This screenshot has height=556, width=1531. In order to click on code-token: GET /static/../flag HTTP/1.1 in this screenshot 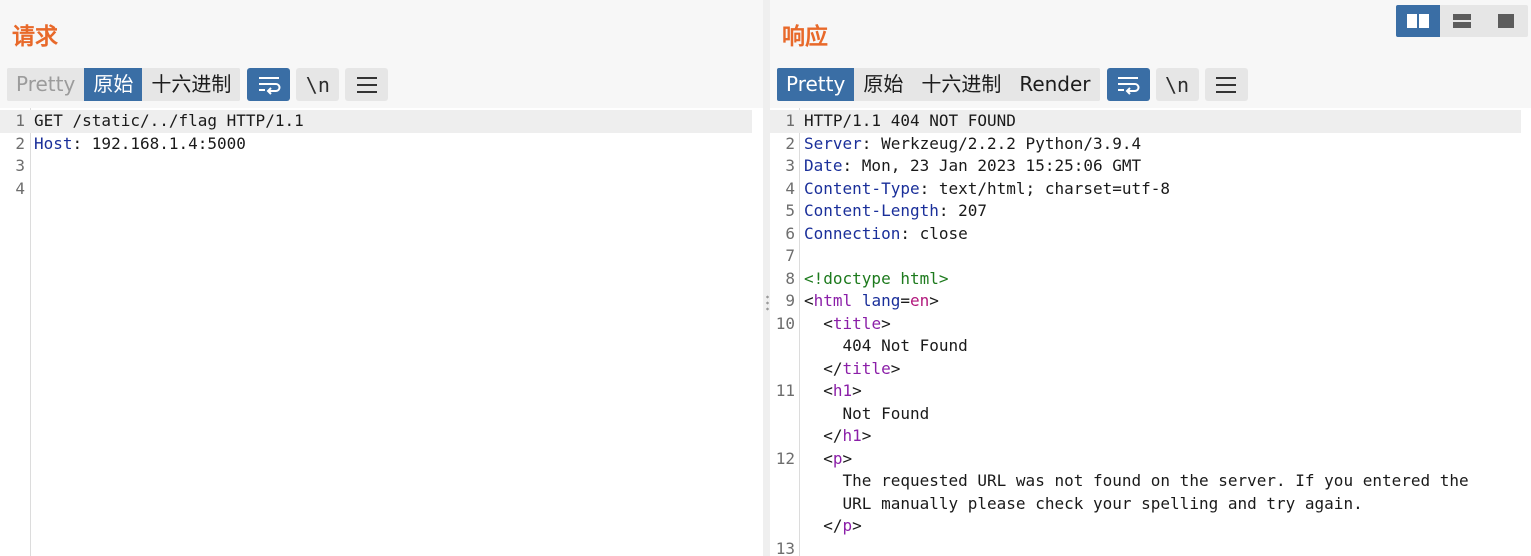, I will do `click(169, 120)`.